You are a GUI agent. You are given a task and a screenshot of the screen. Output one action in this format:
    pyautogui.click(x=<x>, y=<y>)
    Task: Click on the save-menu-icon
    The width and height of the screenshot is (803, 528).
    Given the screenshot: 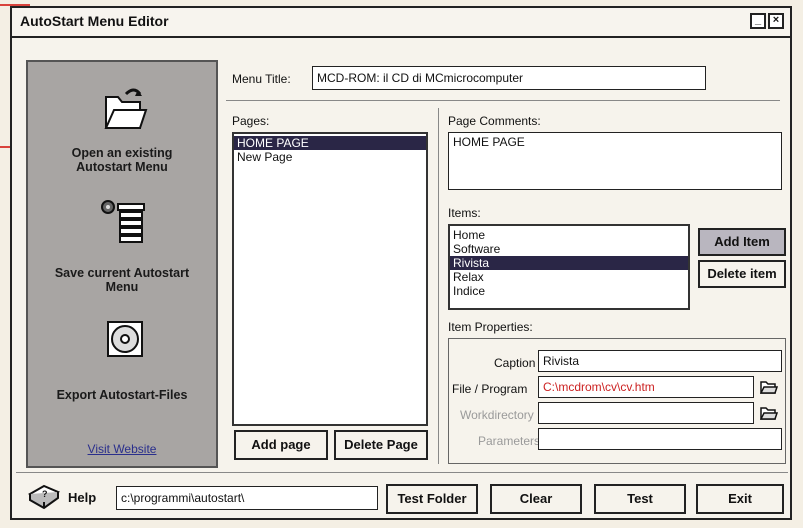 What is the action you would take?
    pyautogui.click(x=124, y=223)
    